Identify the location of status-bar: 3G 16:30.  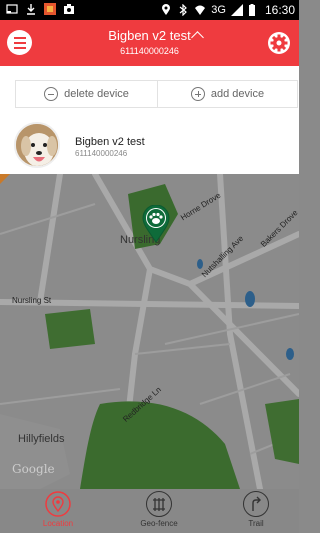
(149, 10).